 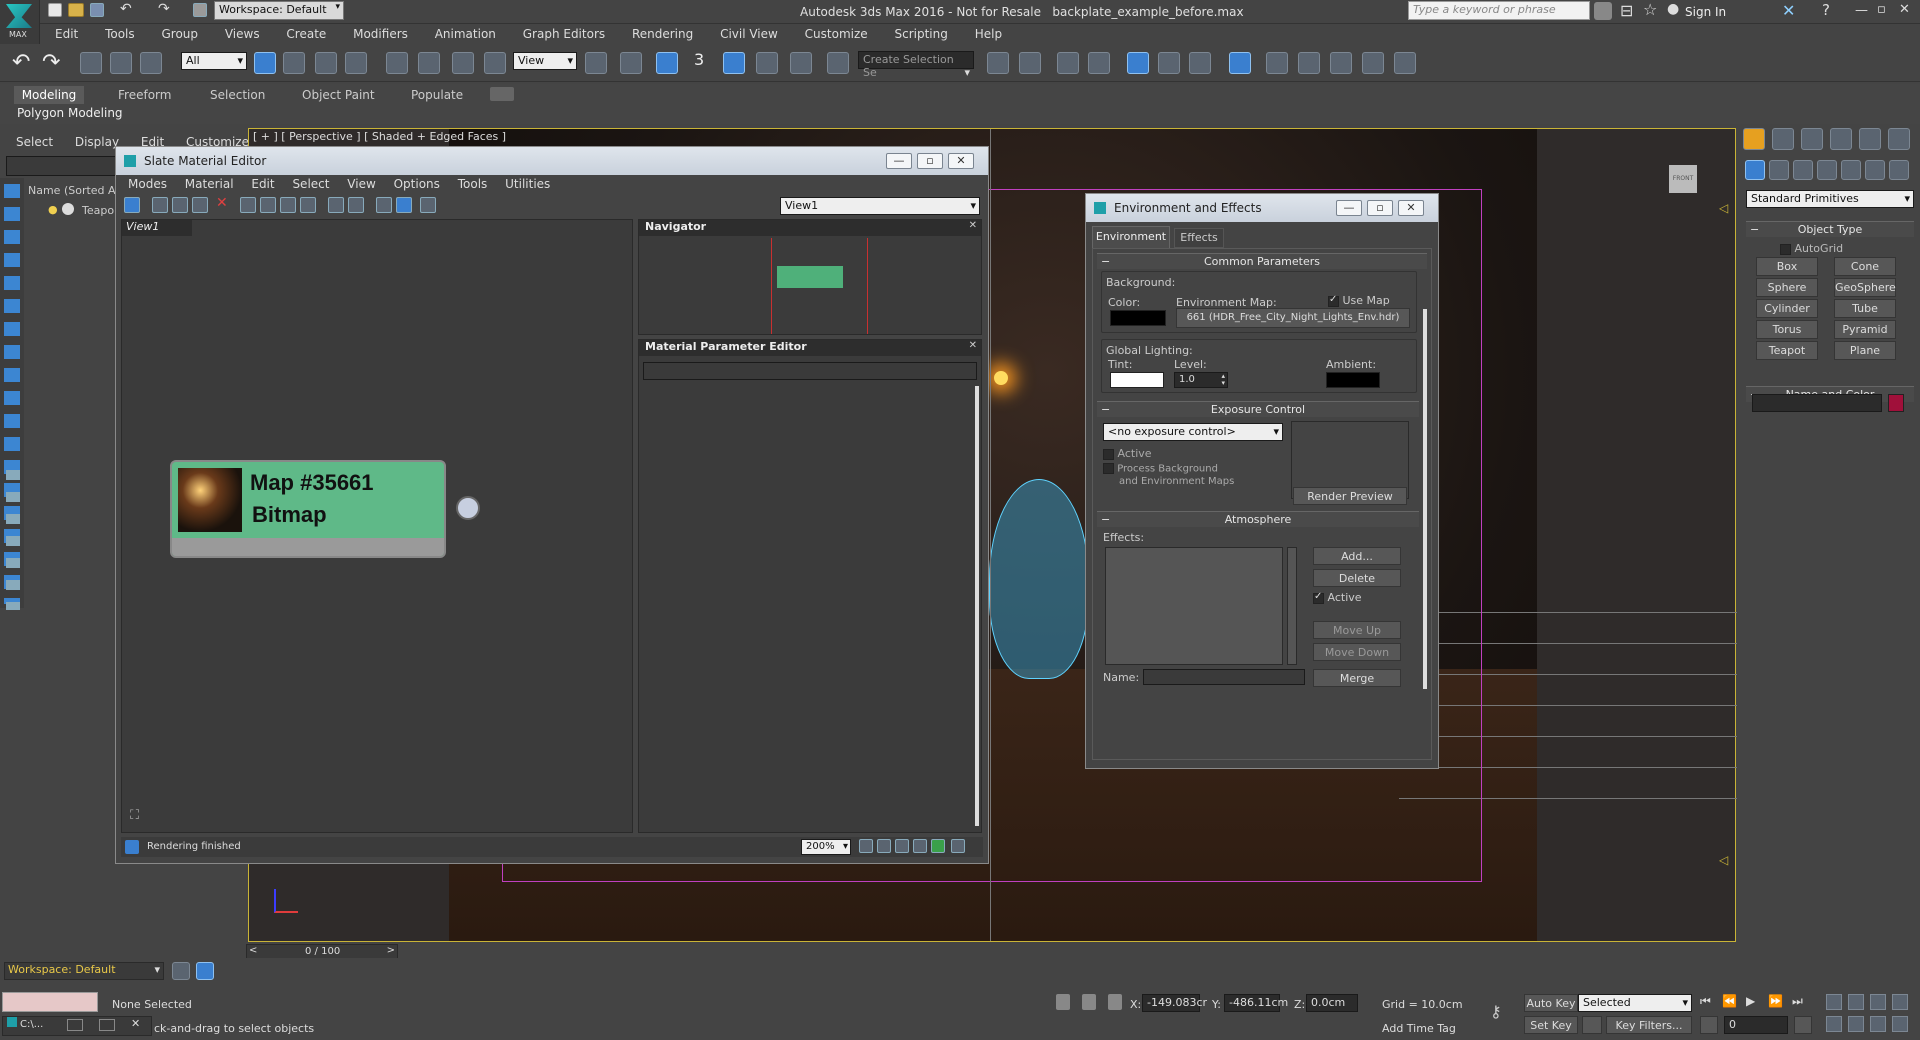 I want to click on star-icon: ☆, so click(x=1650, y=9).